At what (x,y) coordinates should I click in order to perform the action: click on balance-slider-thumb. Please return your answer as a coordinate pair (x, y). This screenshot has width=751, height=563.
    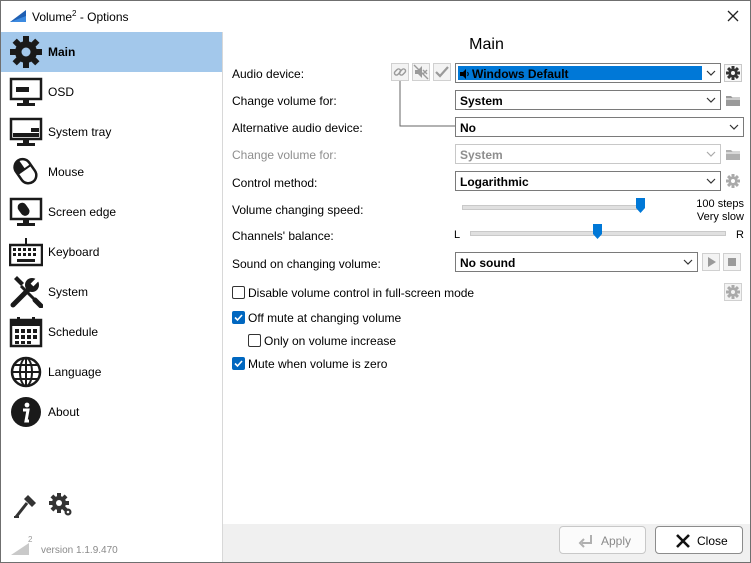
    Looking at the image, I should click on (597, 231).